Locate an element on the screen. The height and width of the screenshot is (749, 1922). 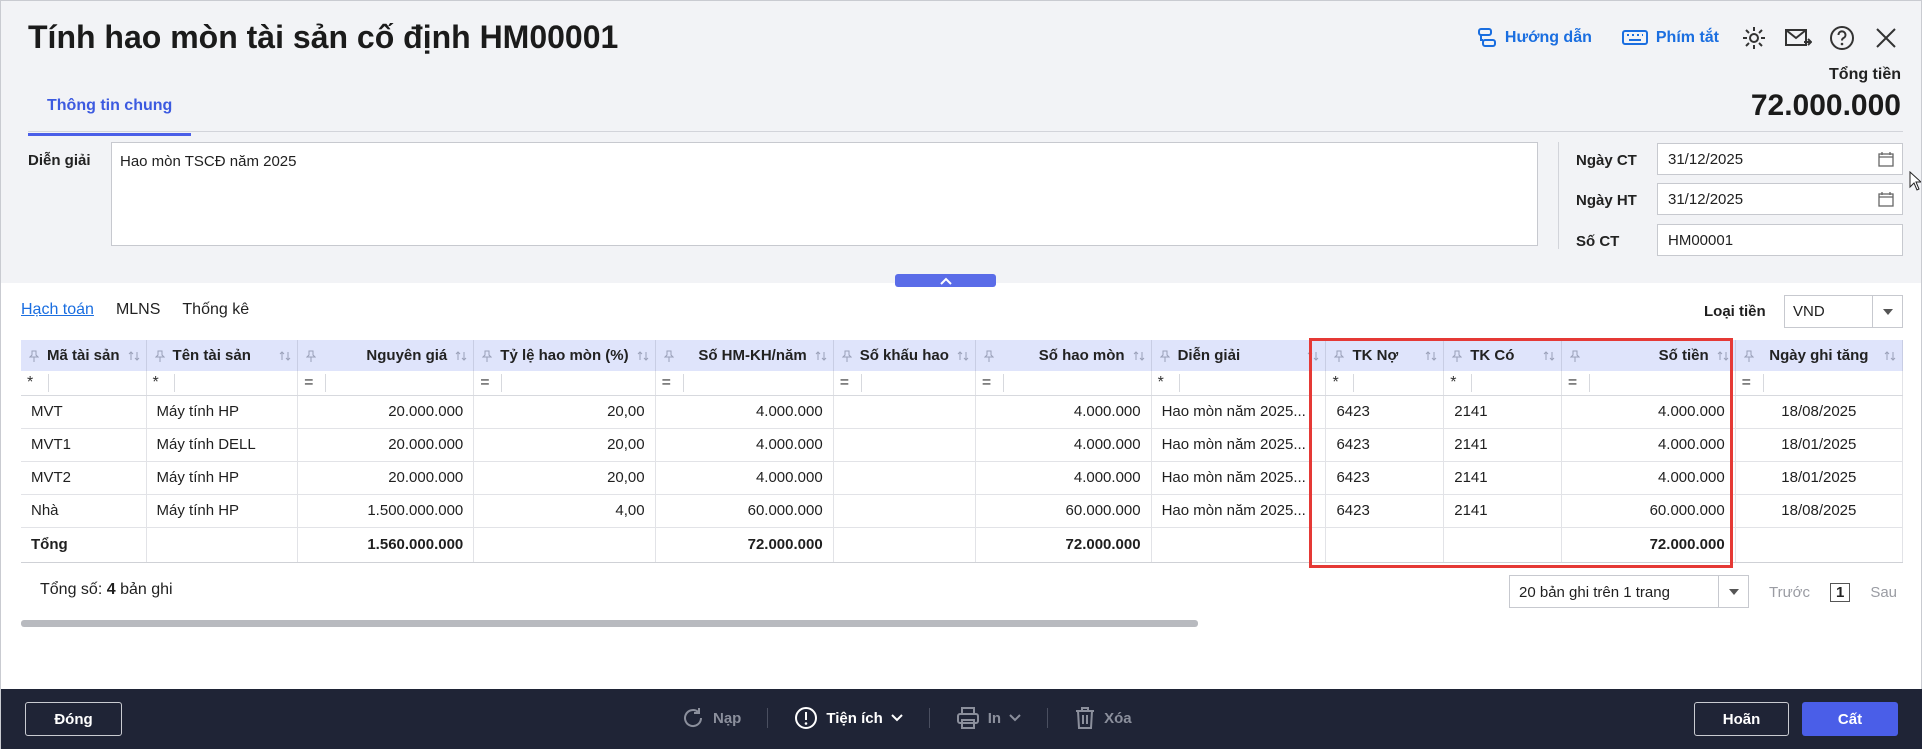
voucher-date-field: 31/12/2025 is located at coordinates (1780, 159).